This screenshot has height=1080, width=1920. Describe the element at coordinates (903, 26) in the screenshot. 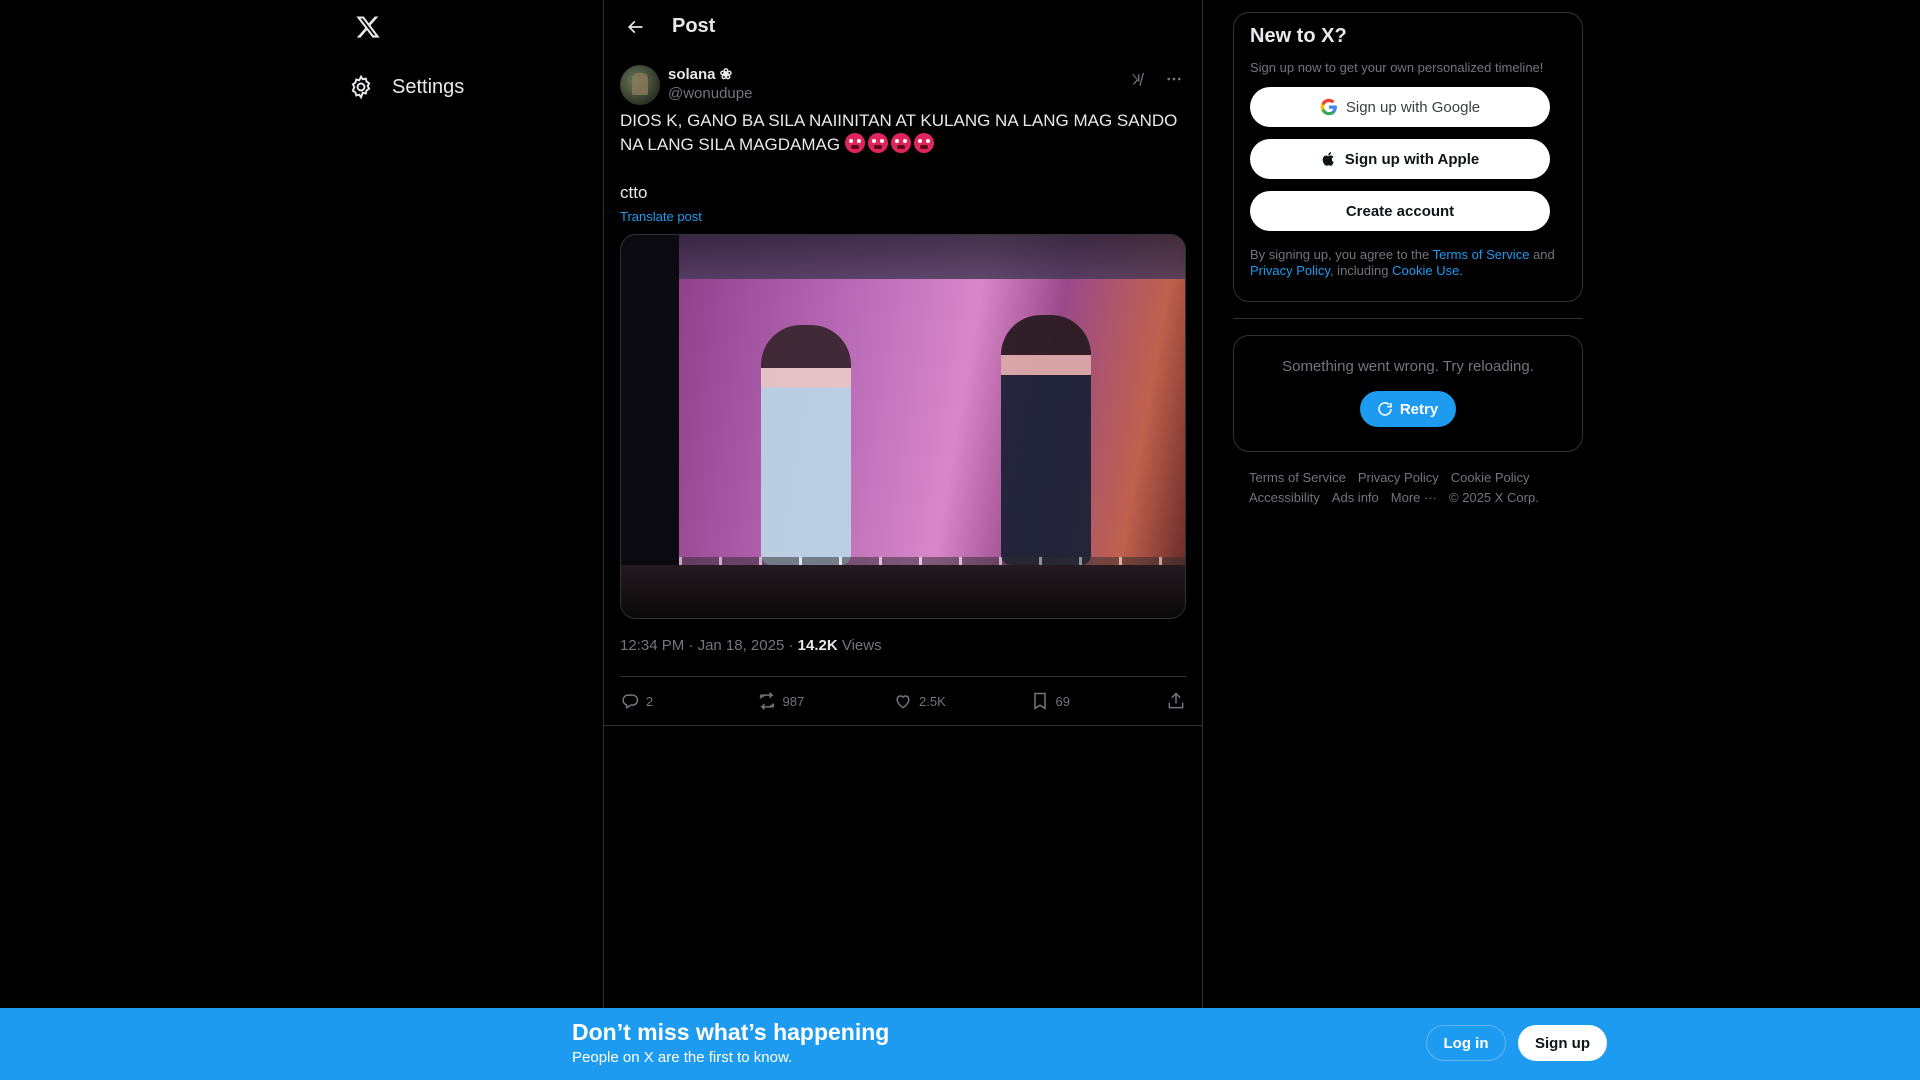

I see `post-header: Post` at that location.